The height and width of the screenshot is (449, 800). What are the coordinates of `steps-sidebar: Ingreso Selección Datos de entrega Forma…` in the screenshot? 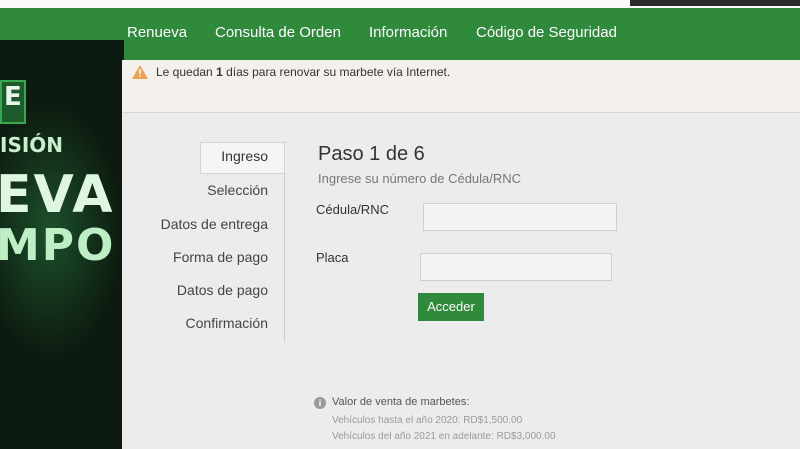 It's located at (217, 242).